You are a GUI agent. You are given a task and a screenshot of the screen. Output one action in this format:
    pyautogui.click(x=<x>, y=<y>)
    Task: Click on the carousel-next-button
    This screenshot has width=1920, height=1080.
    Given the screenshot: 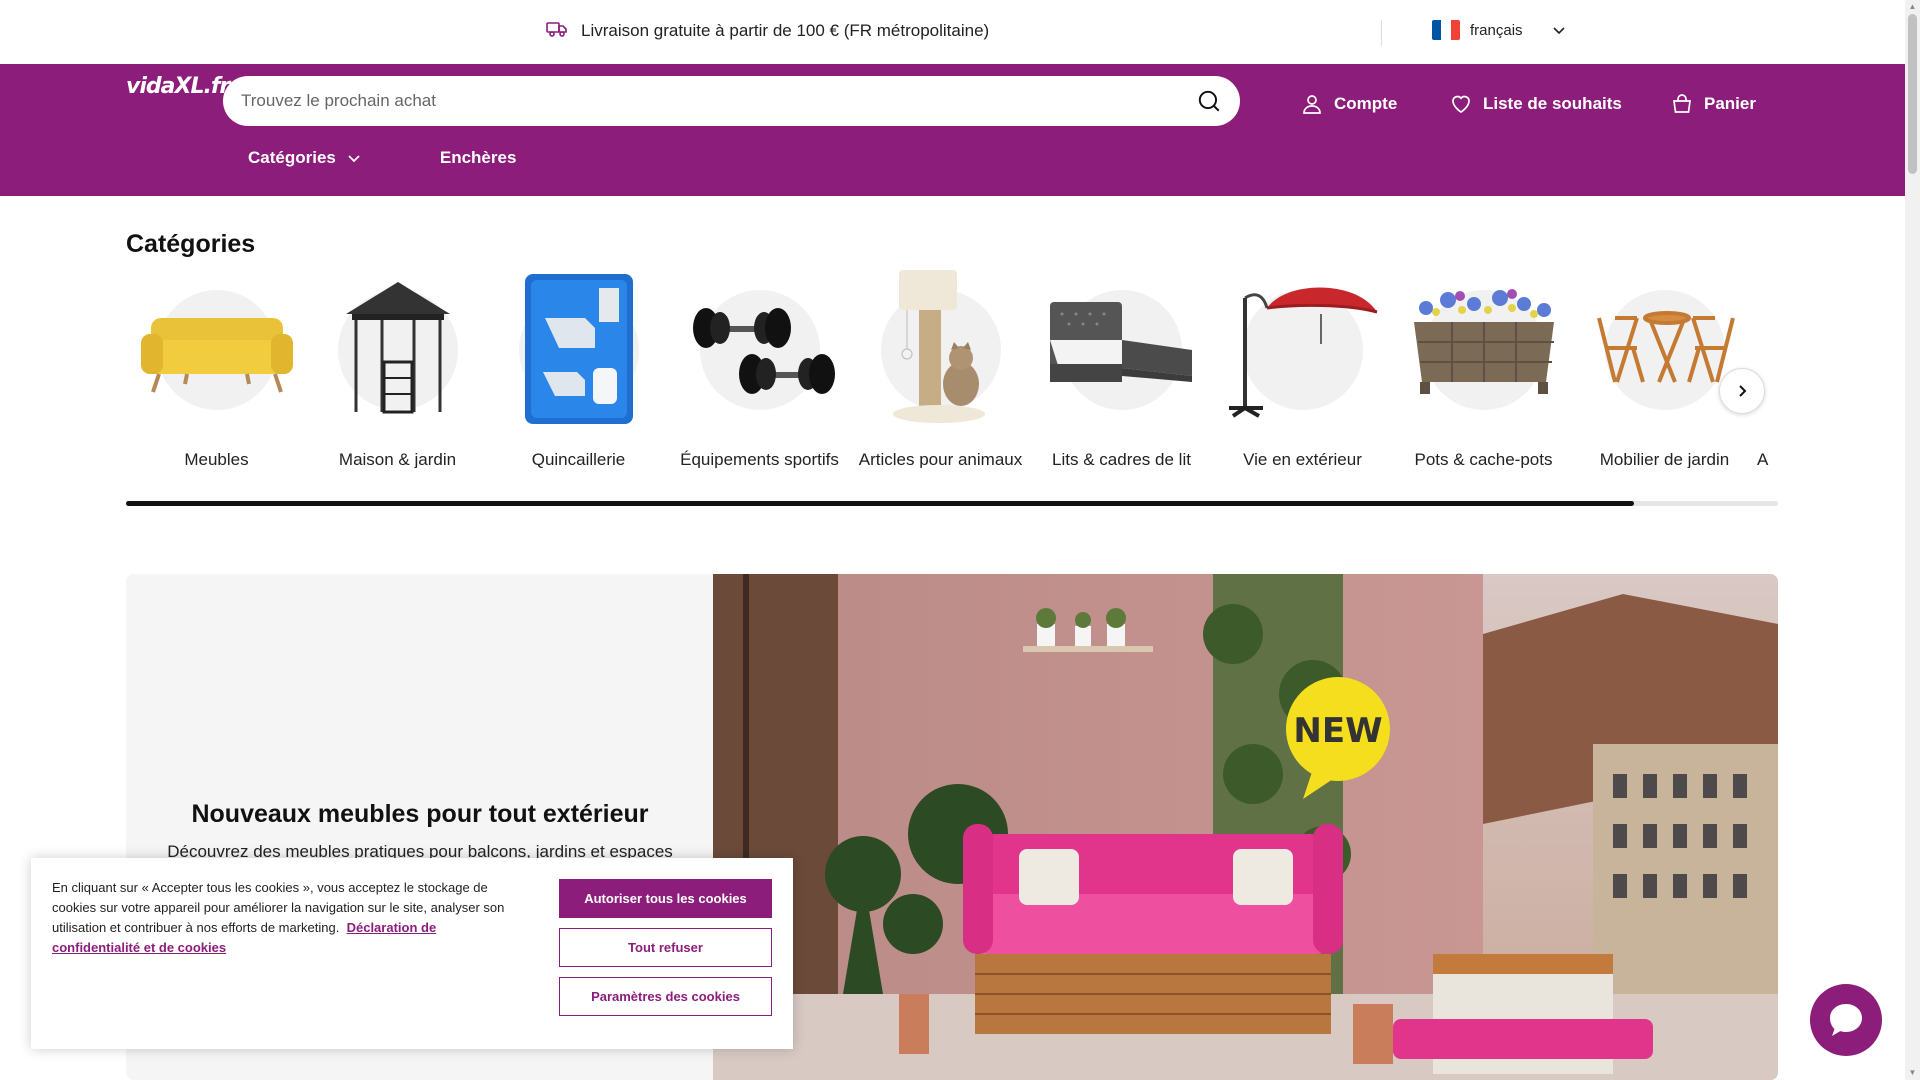 What is the action you would take?
    pyautogui.click(x=1742, y=391)
    